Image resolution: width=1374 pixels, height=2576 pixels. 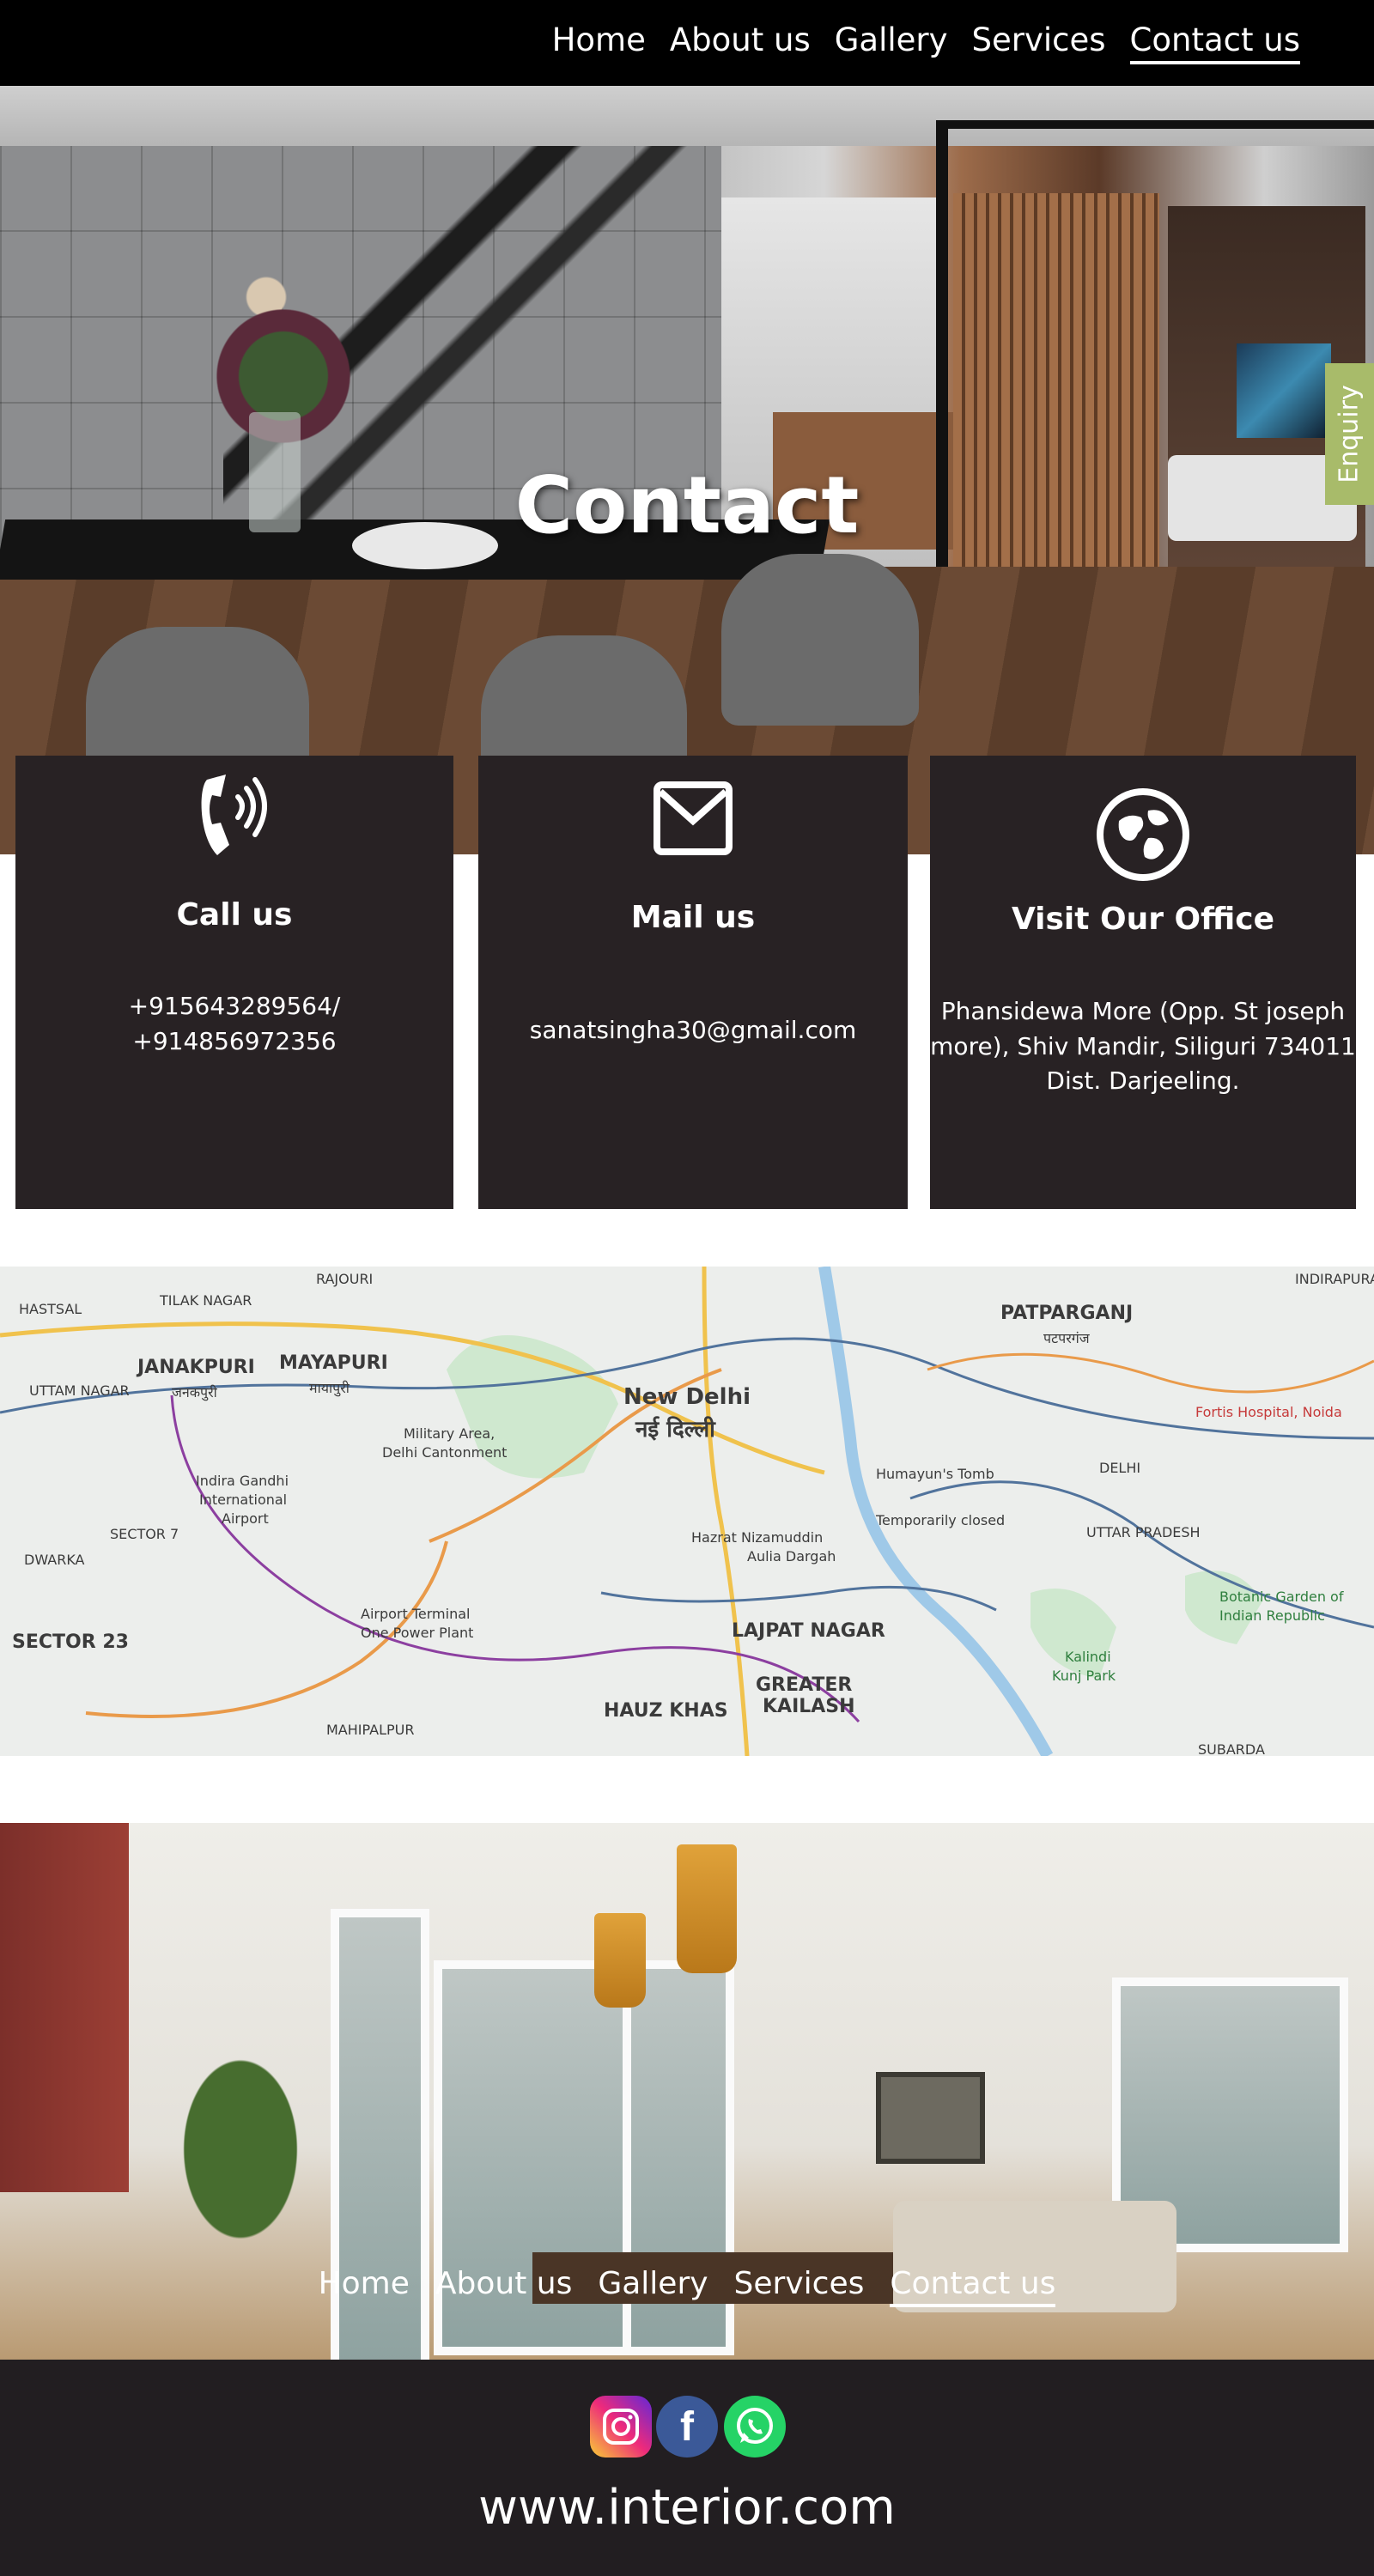 I want to click on map-label-igi-airport-2: International, so click(x=243, y=1500).